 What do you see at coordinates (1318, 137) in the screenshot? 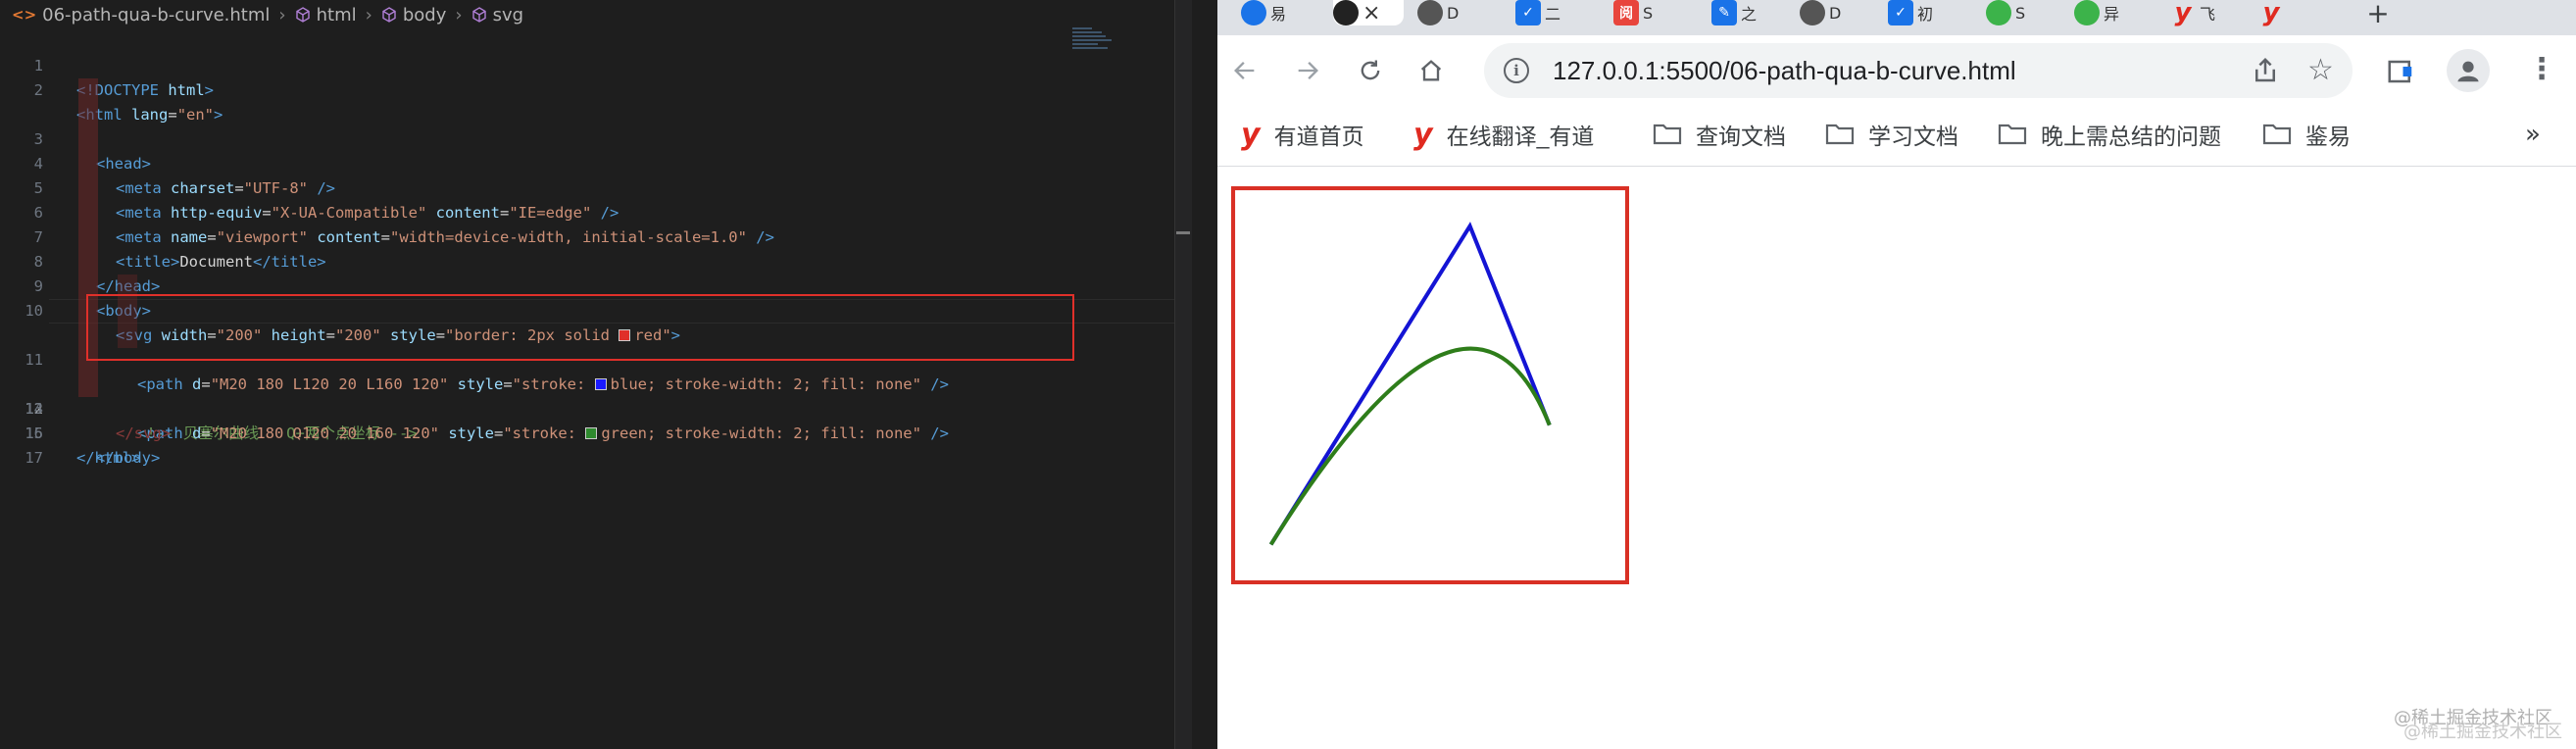
I see `bookmark-label: 有道首页` at bounding box center [1318, 137].